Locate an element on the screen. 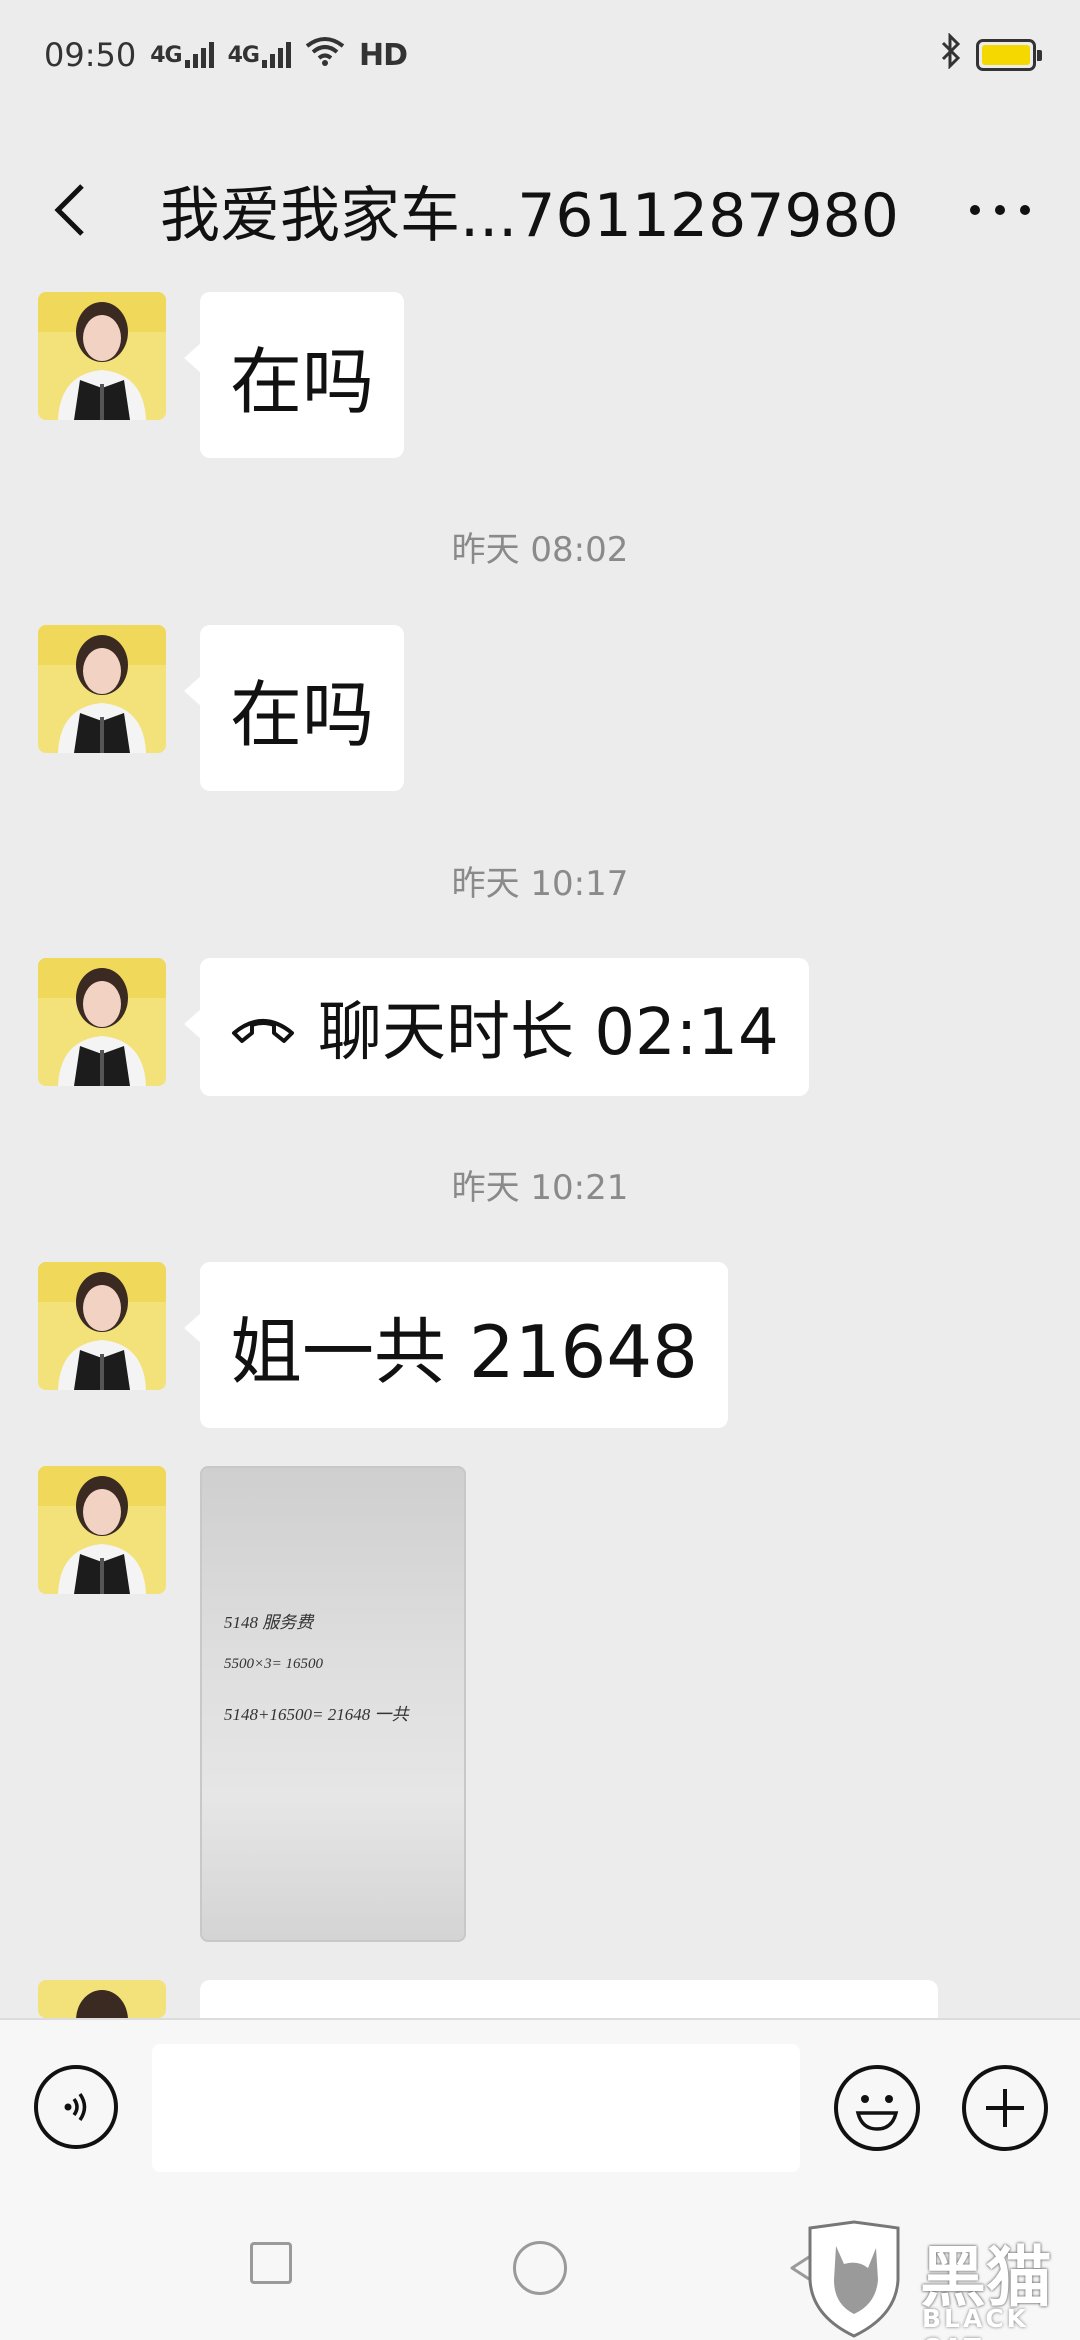 This screenshot has width=1080, height=2340. message-row: 聊天时长 02:14 is located at coordinates (423, 1027).